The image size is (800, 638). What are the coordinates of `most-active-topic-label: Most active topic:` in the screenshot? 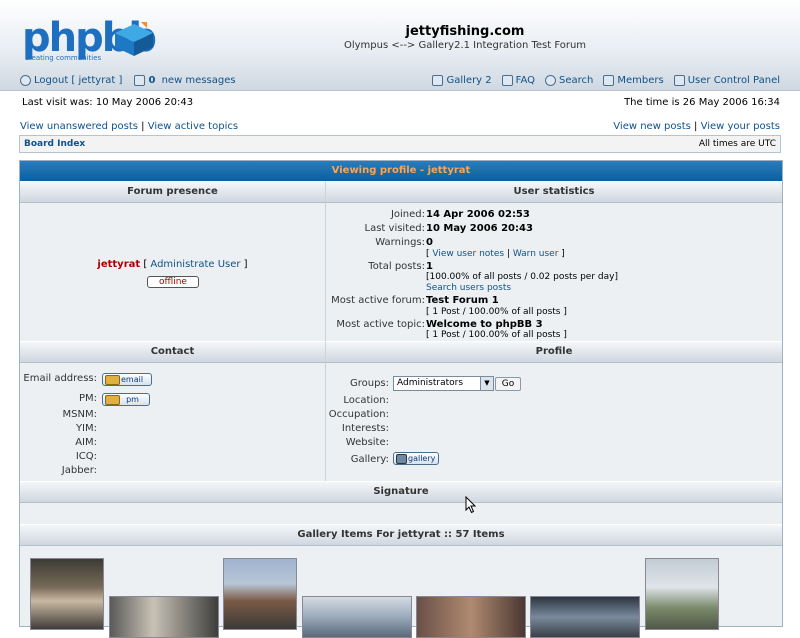 It's located at (380, 324).